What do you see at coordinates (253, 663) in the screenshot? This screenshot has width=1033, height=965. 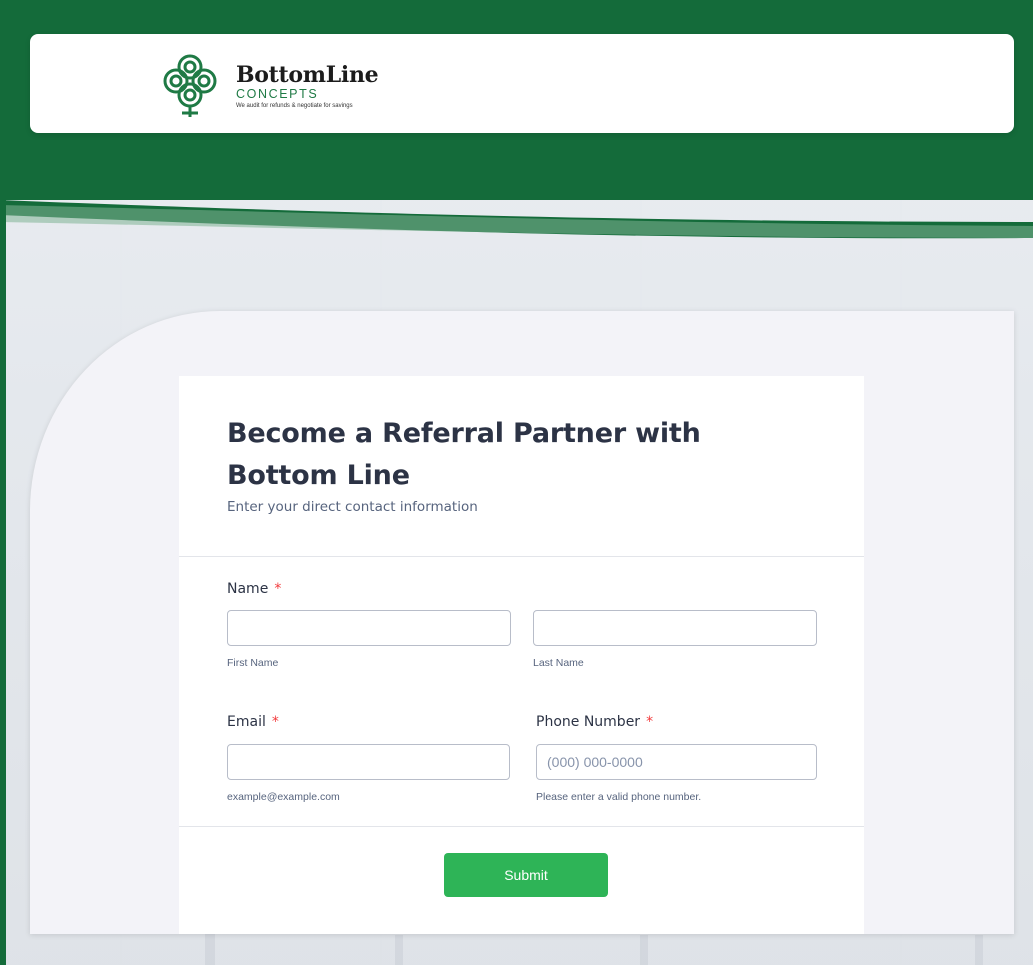 I see `first-name-sublabel: First Name` at bounding box center [253, 663].